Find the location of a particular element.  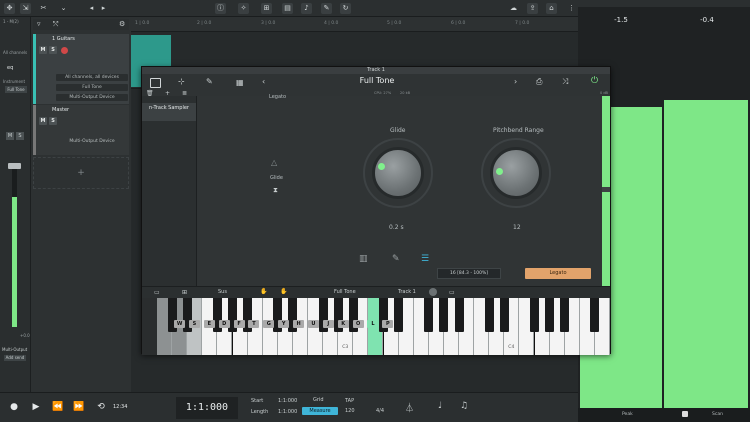

more-icon: ⋮ is located at coordinates (571, 8).